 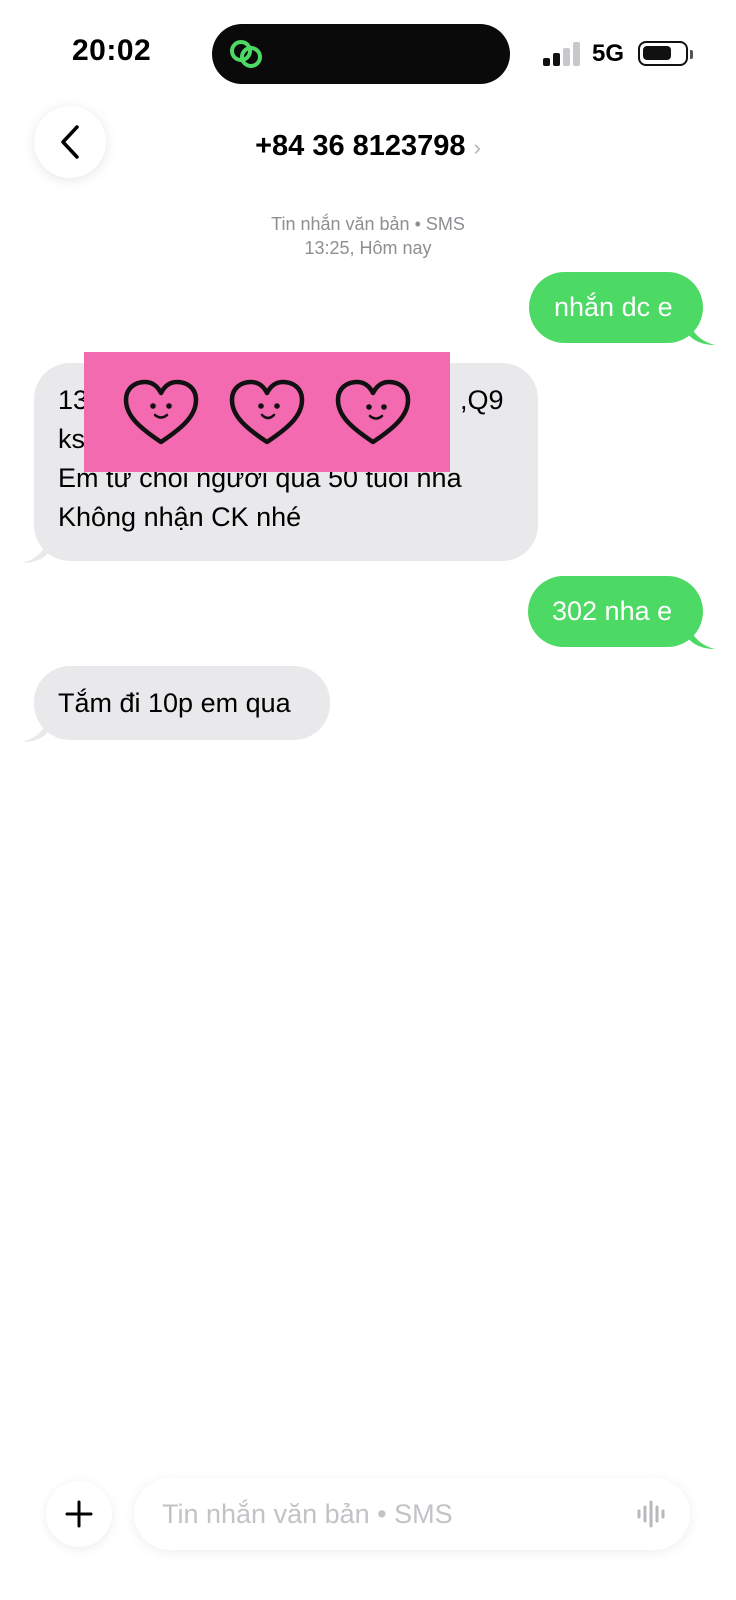 What do you see at coordinates (612, 611) in the screenshot?
I see `message-text: 302 nha e` at bounding box center [612, 611].